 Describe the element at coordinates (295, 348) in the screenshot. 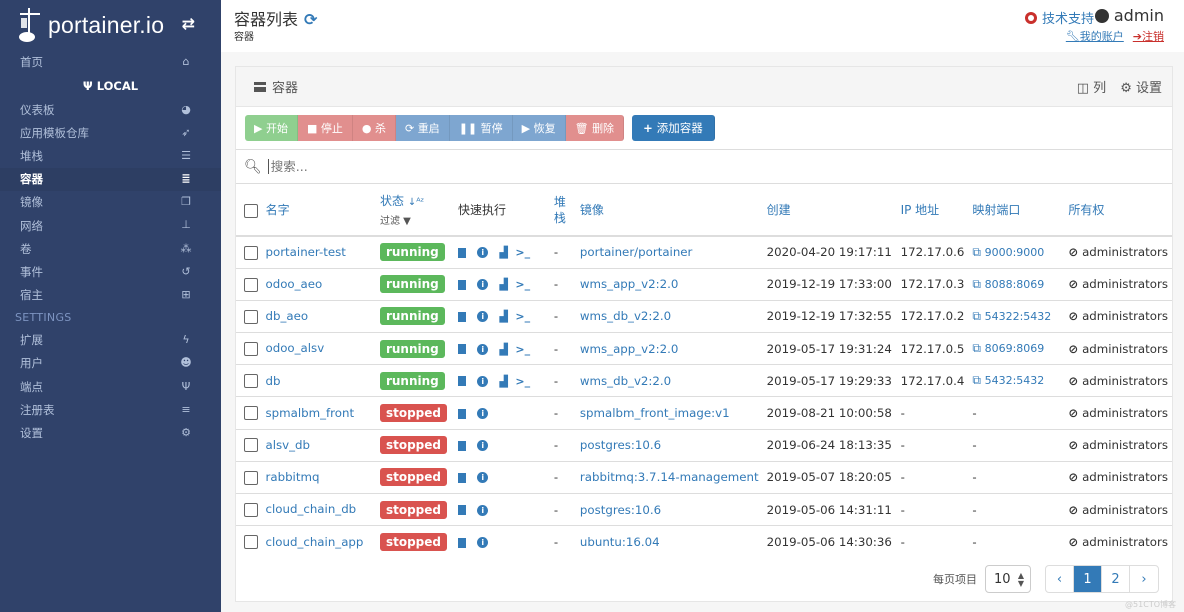

I see `container-name-link: odoo_alsv` at that location.